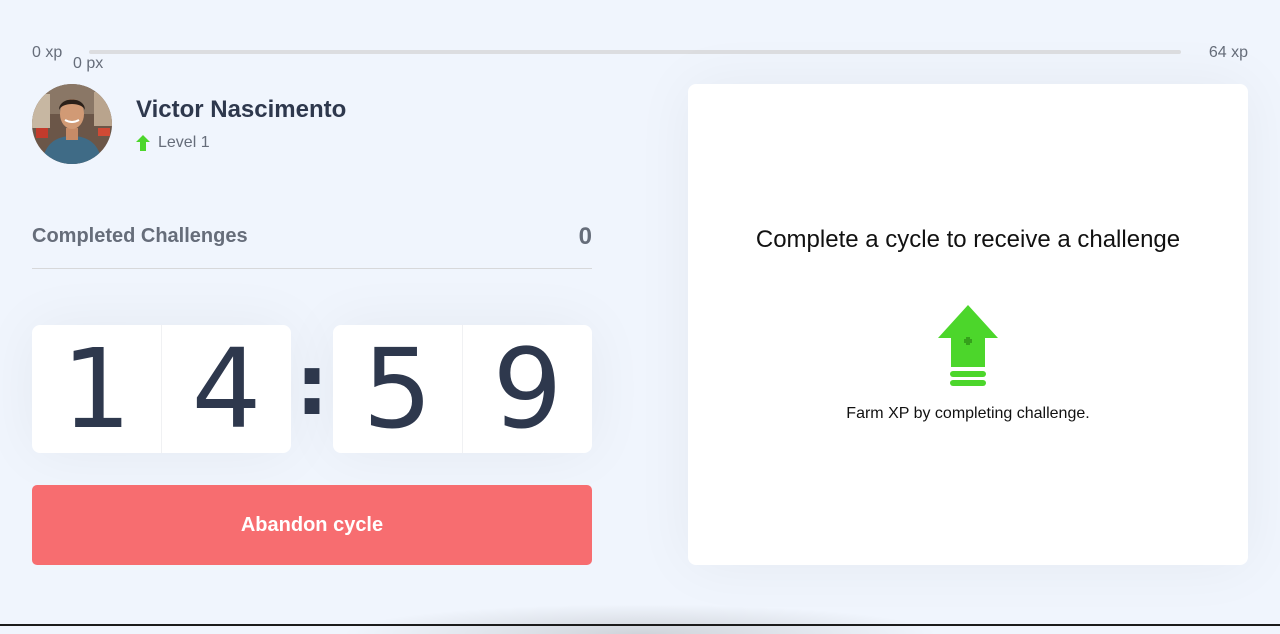  What do you see at coordinates (968, 348) in the screenshot?
I see `level-up-icon` at bounding box center [968, 348].